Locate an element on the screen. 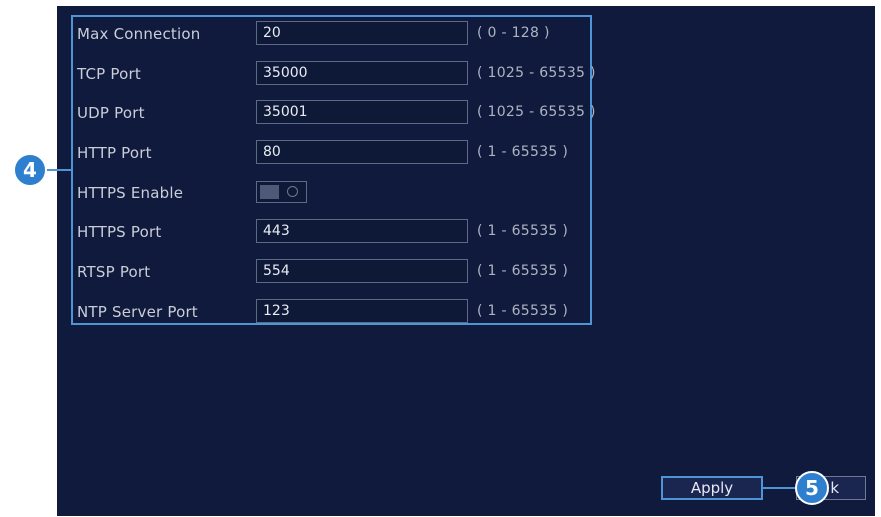 This screenshot has width=881, height=517. https-port-label: HTTPS Port is located at coordinates (119, 232).